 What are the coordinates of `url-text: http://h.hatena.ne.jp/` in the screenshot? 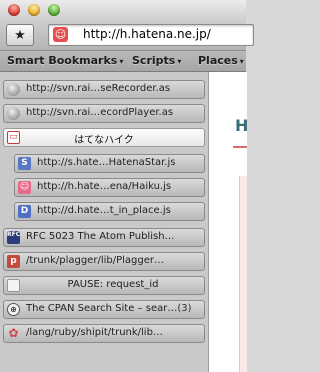 It's located at (147, 34).